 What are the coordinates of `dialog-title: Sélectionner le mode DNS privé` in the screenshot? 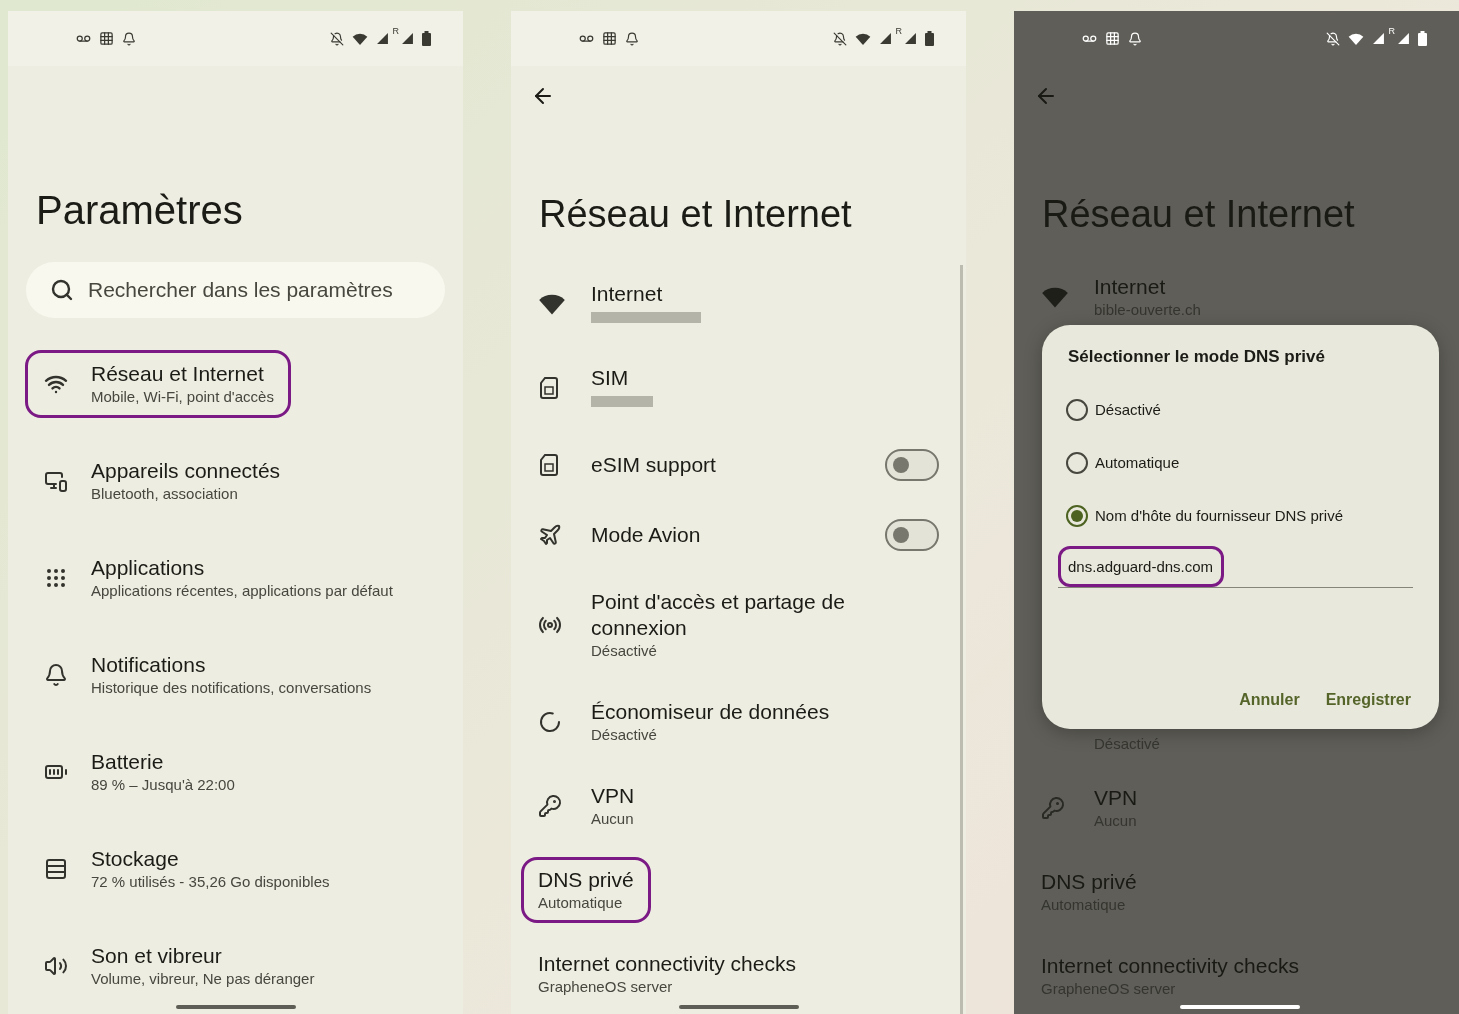 It's located at (1197, 357).